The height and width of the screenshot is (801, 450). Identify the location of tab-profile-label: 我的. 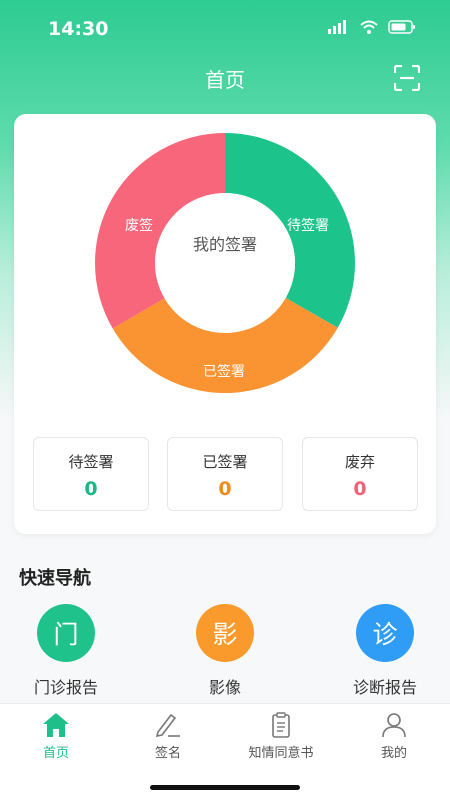
(393, 753).